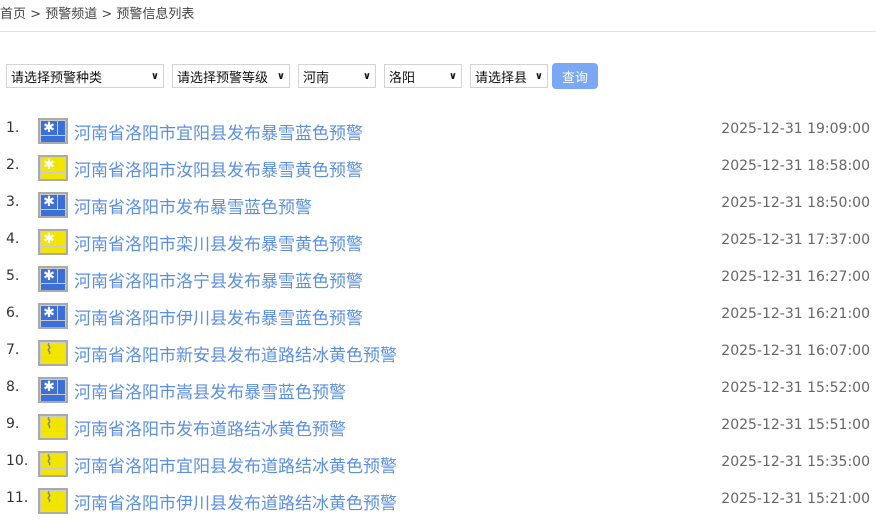  I want to click on item-number: 9., so click(13, 424).